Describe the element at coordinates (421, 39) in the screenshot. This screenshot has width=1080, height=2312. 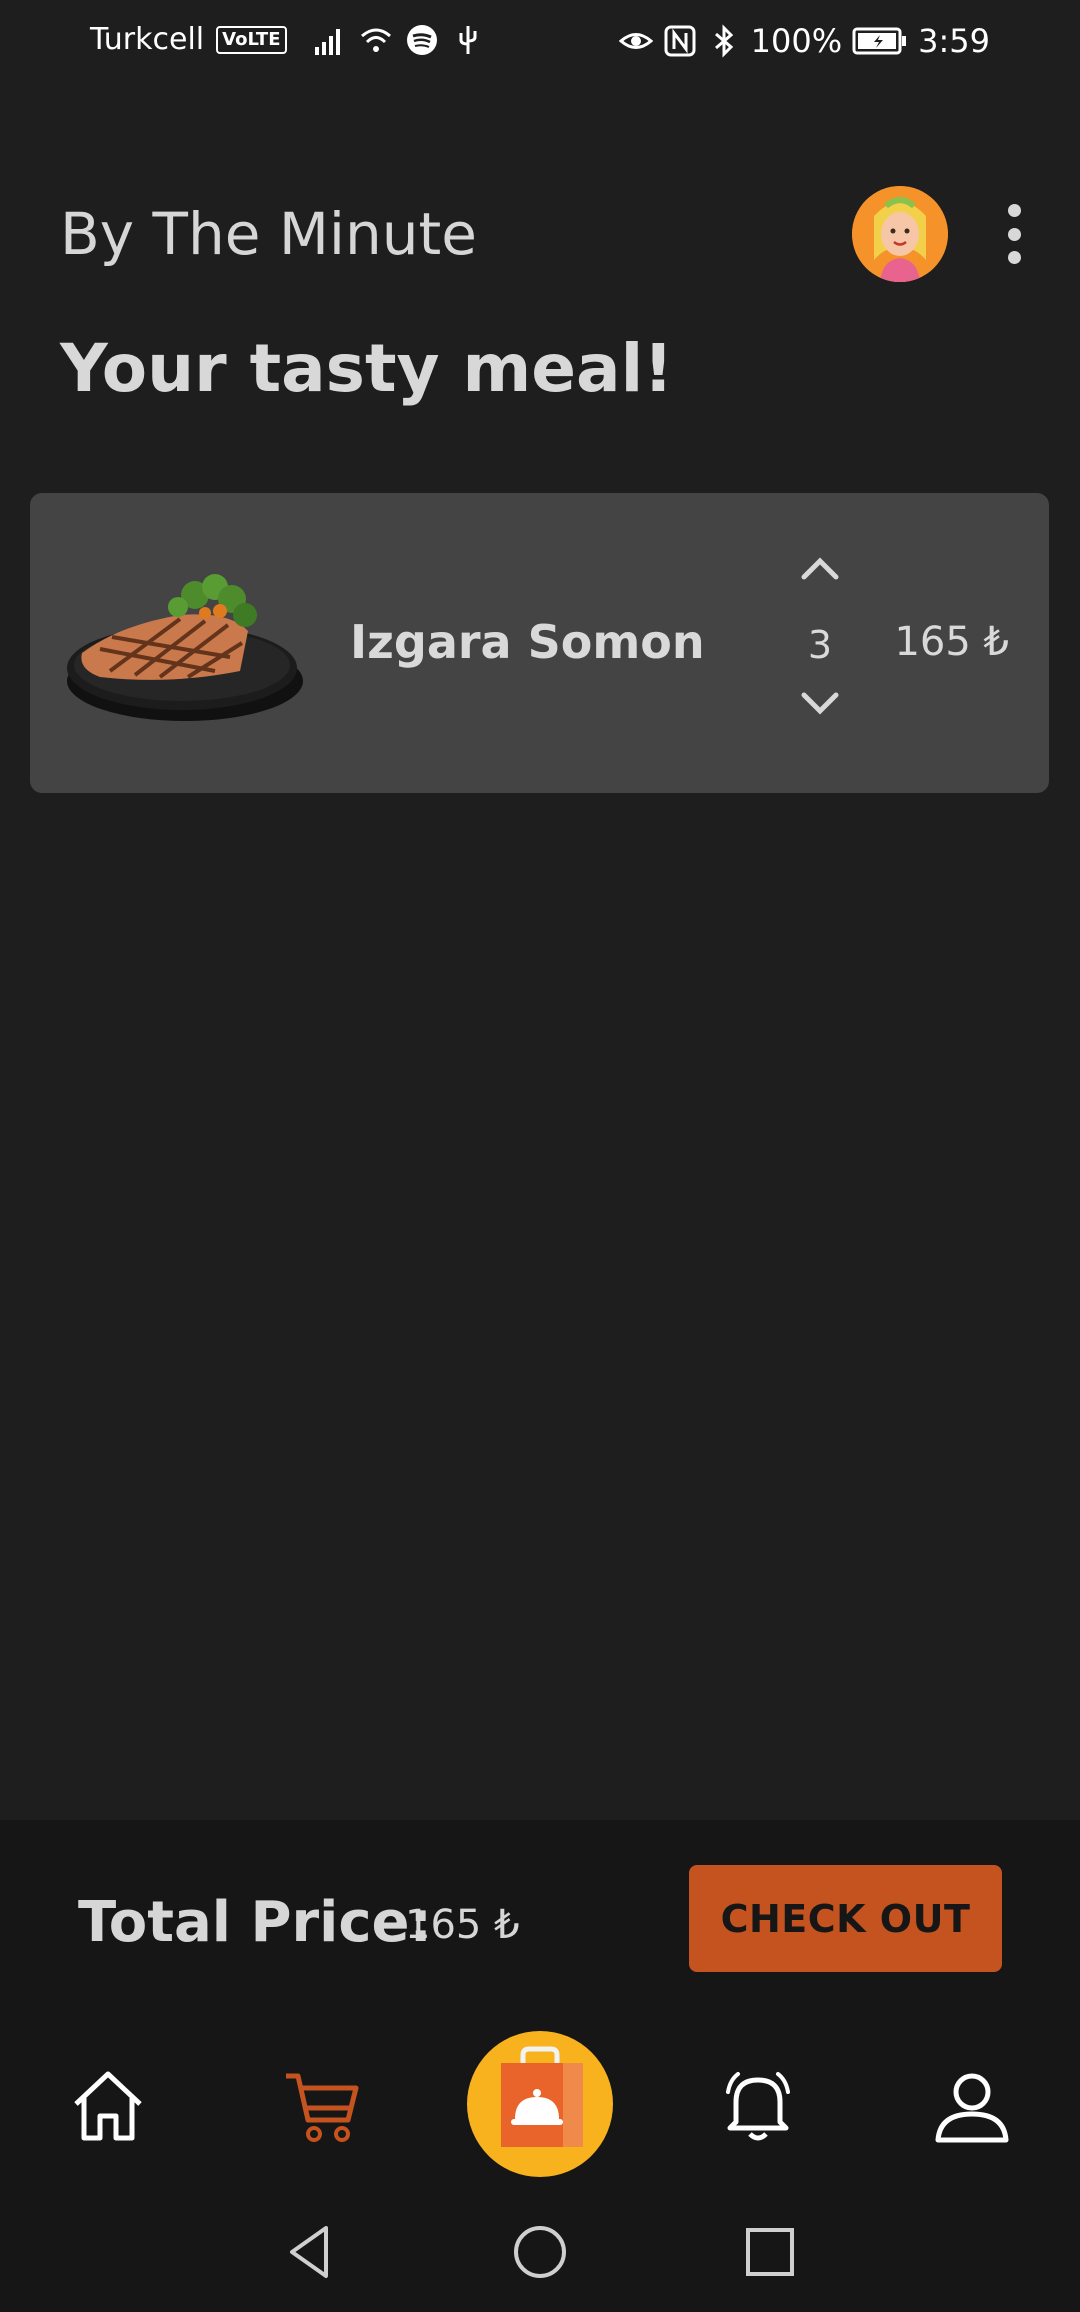
I see `spotify-icon` at that location.